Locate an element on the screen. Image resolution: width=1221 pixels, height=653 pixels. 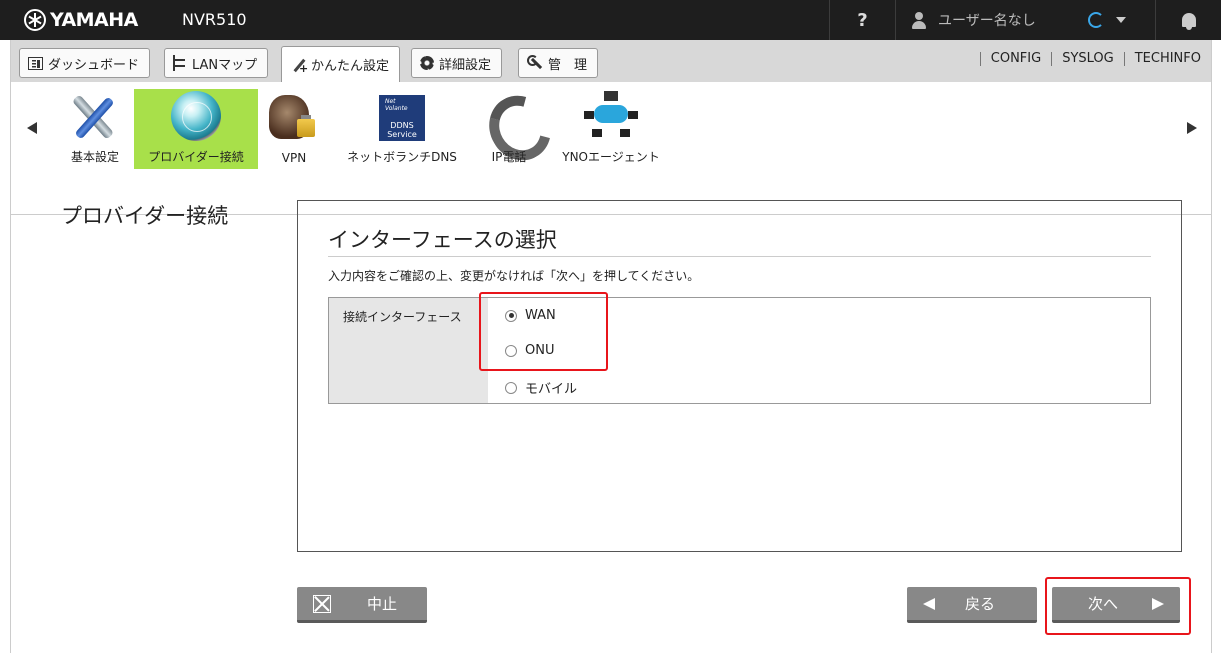
tab-label: 詳細設定 is located at coordinates (465, 65).